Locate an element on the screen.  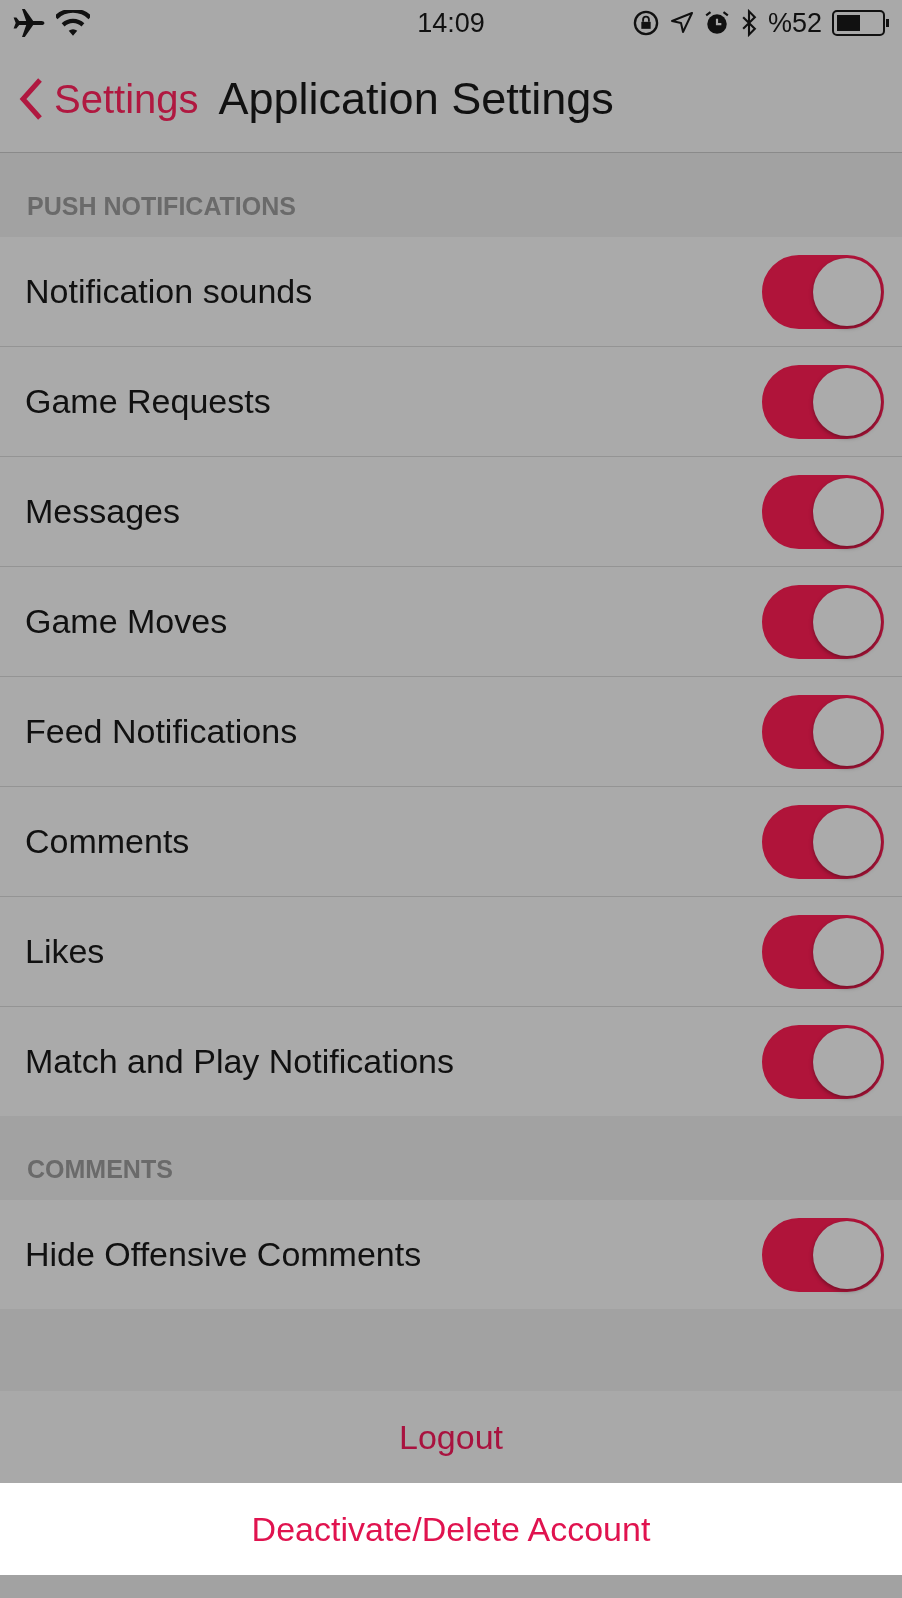
battery-icon is located at coordinates (861, 23).